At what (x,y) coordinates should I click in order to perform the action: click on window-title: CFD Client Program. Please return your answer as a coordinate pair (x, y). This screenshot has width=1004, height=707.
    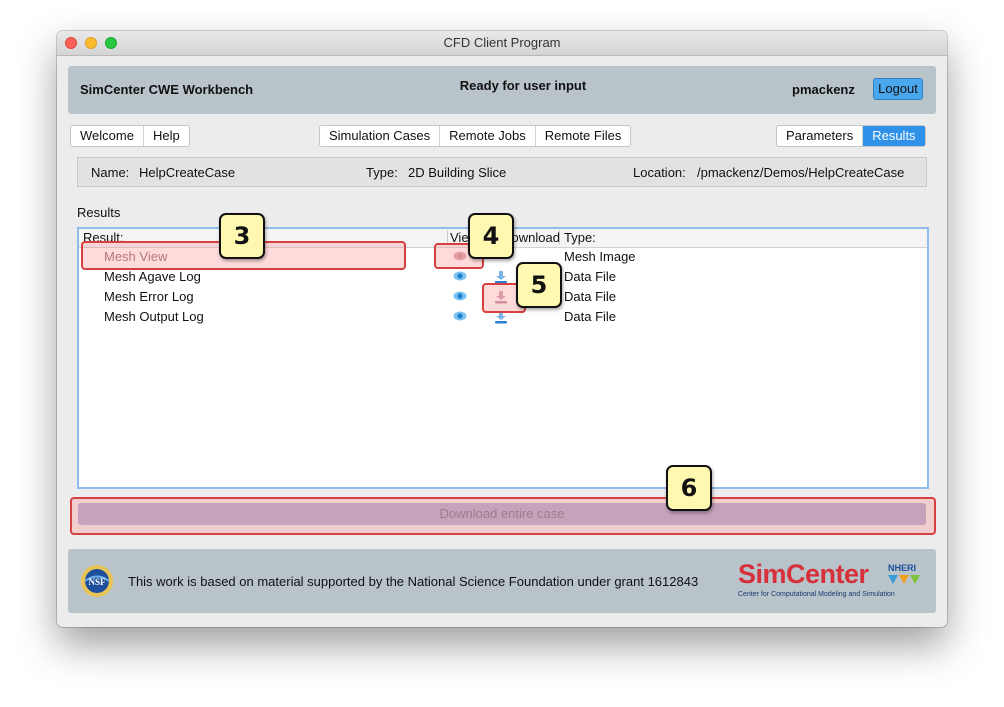
    Looking at the image, I should click on (502, 42).